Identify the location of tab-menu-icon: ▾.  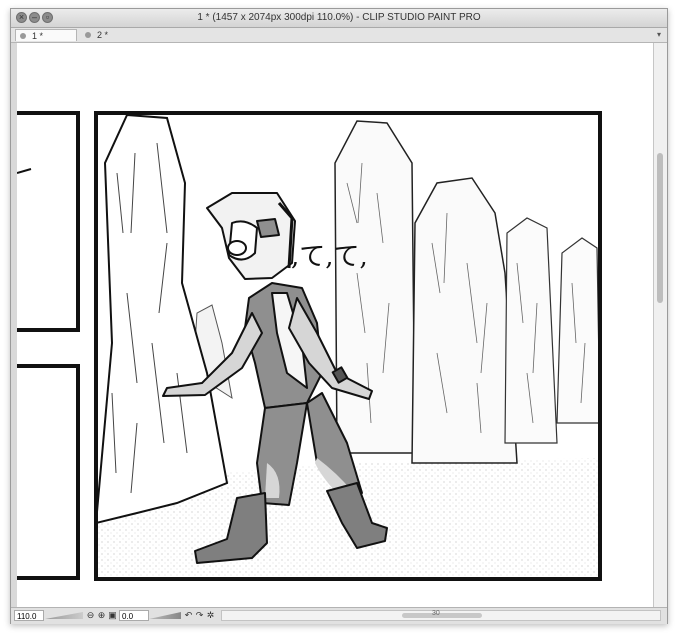
(659, 35).